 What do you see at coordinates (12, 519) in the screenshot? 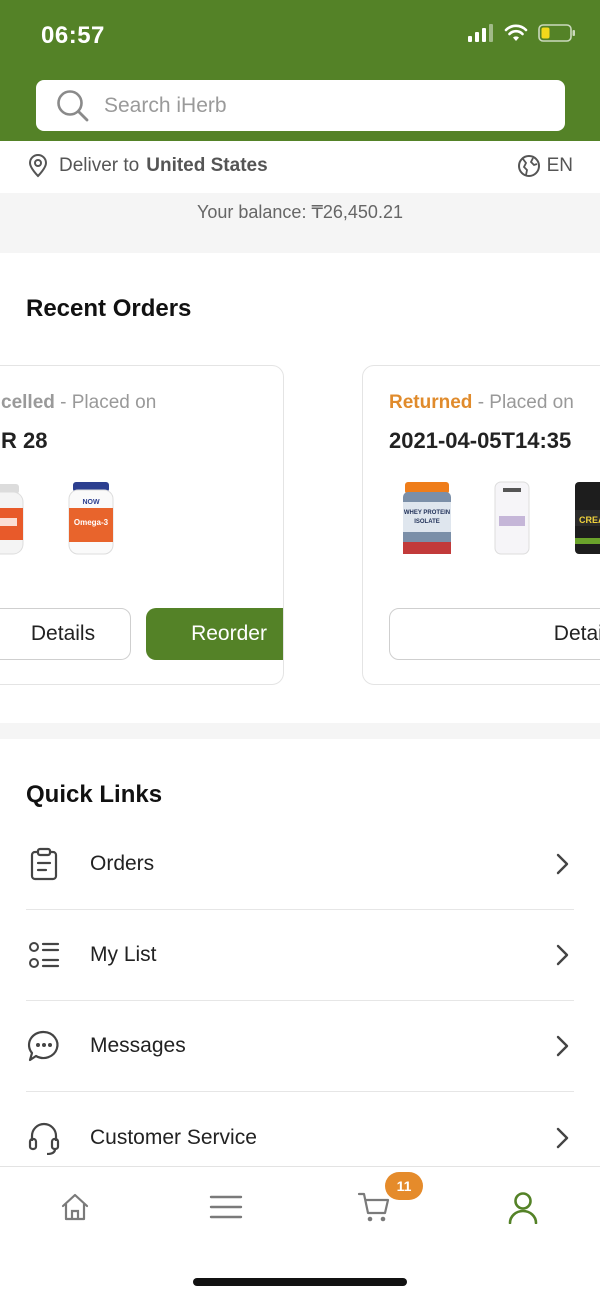
I see `omega-3-bottle-icon` at bounding box center [12, 519].